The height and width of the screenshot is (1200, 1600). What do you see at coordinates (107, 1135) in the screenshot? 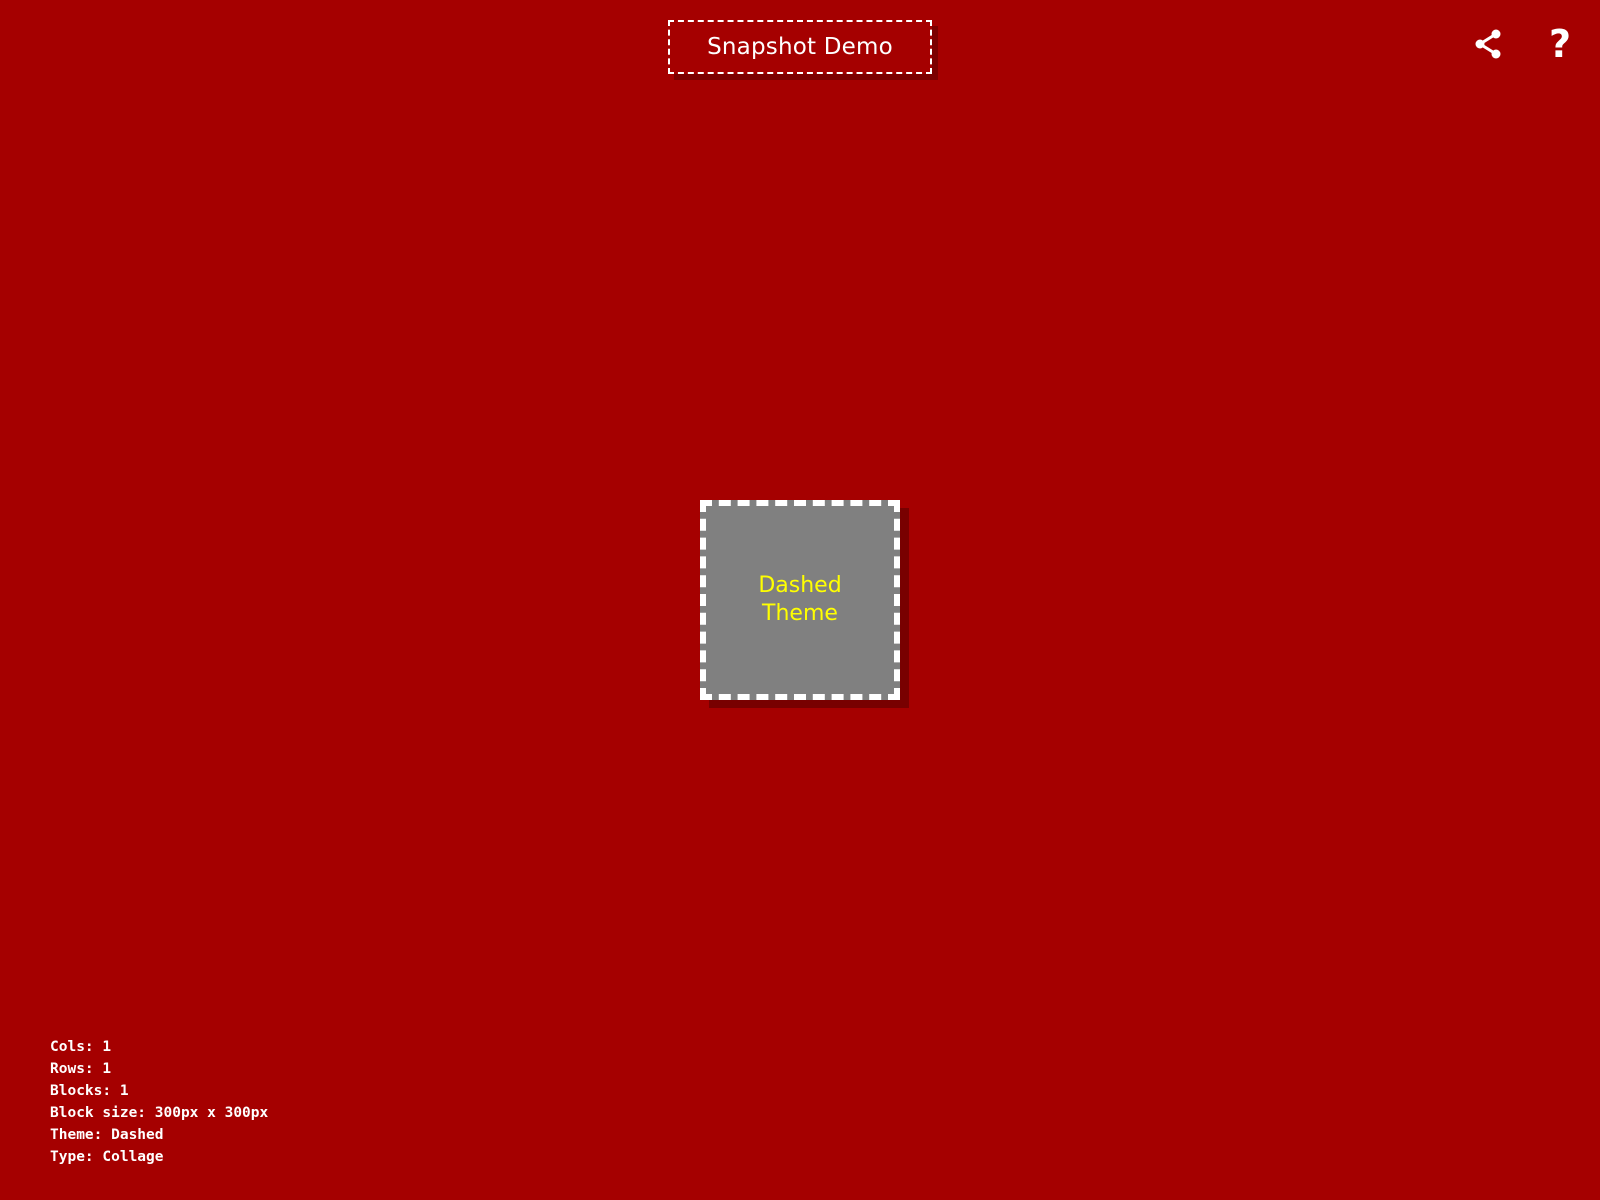
I see `info-theme: Theme: Dashed` at bounding box center [107, 1135].